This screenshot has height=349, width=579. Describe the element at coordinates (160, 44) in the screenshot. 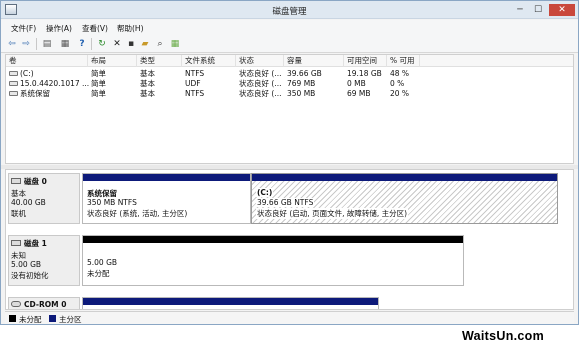

I see `search-icon: ⌕` at that location.